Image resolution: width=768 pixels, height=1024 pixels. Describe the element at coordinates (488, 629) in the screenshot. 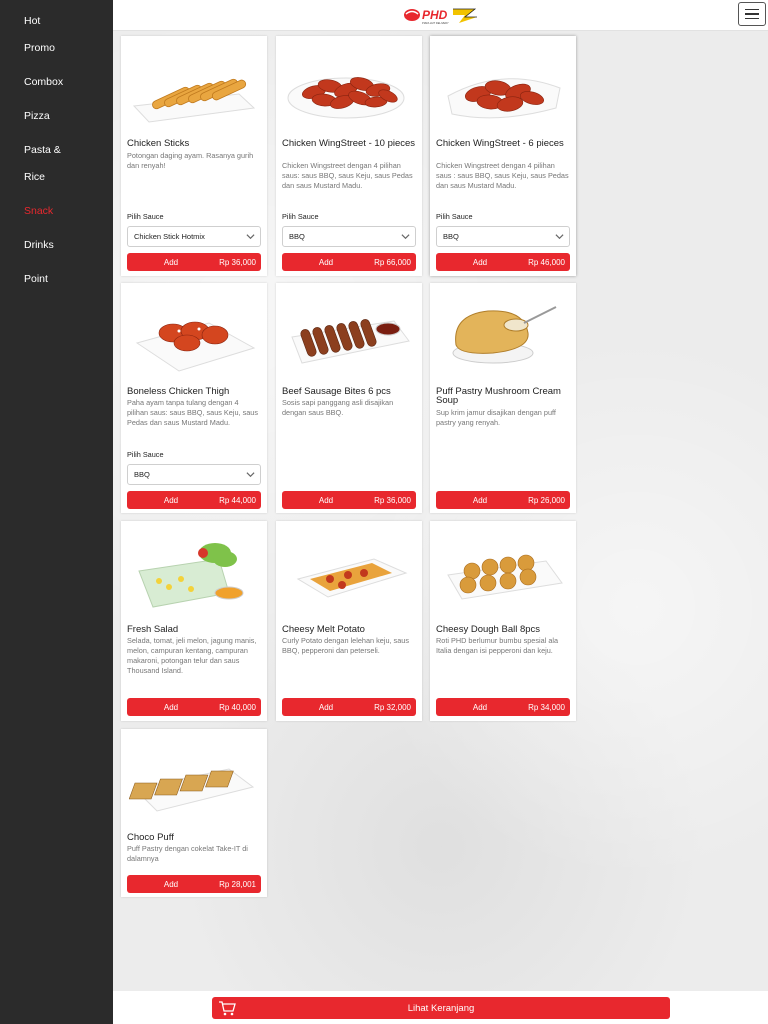

I see `product-name: Cheesy Dough Ball 8pcs` at that location.